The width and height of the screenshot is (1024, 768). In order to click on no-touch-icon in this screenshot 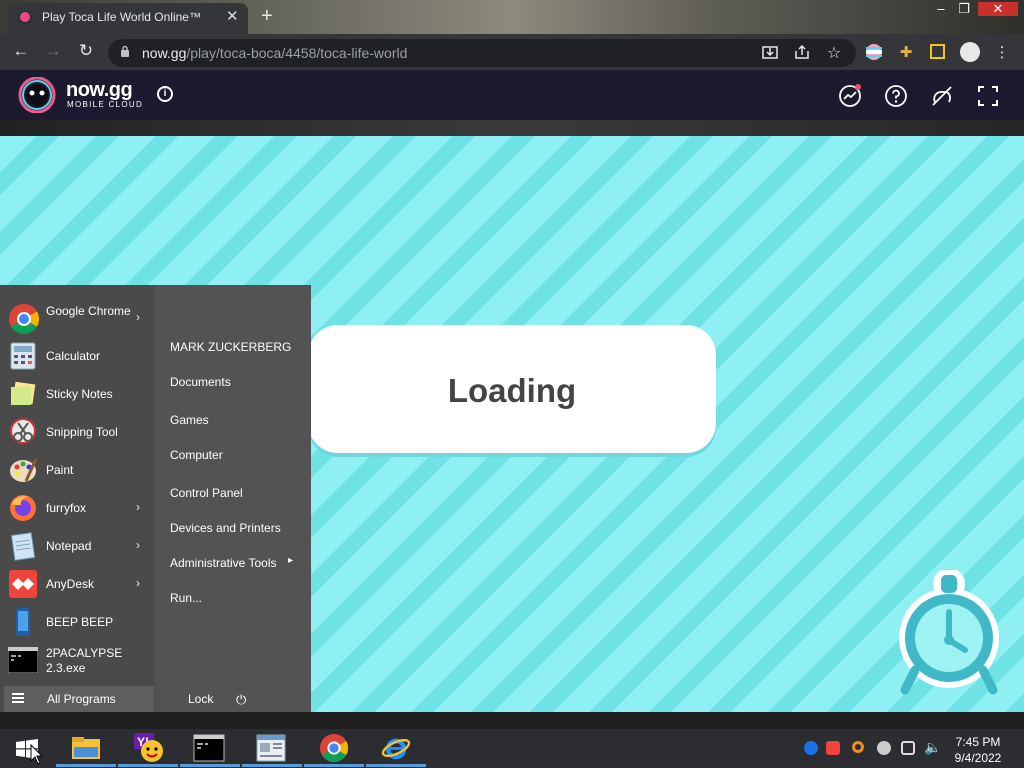, I will do `click(942, 96)`.